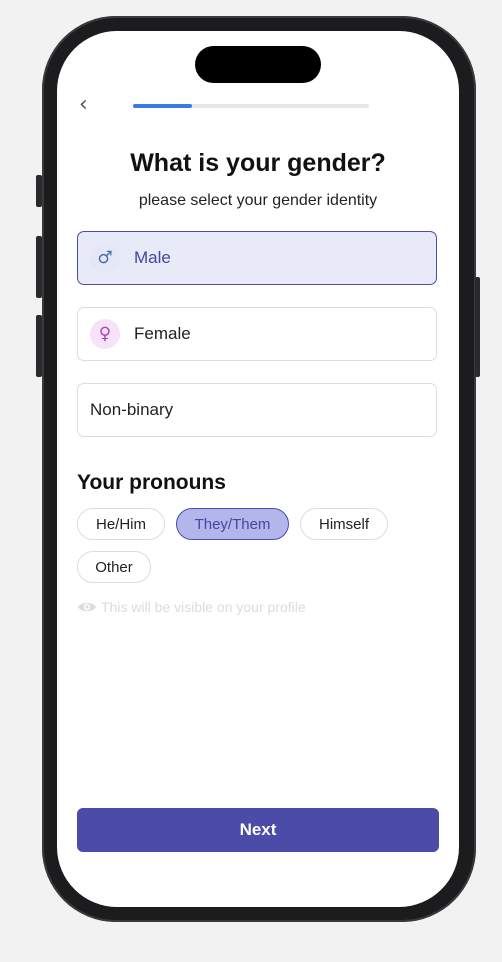 The height and width of the screenshot is (962, 502). What do you see at coordinates (105, 334) in the screenshot?
I see `female-symbol-icon: ♀` at bounding box center [105, 334].